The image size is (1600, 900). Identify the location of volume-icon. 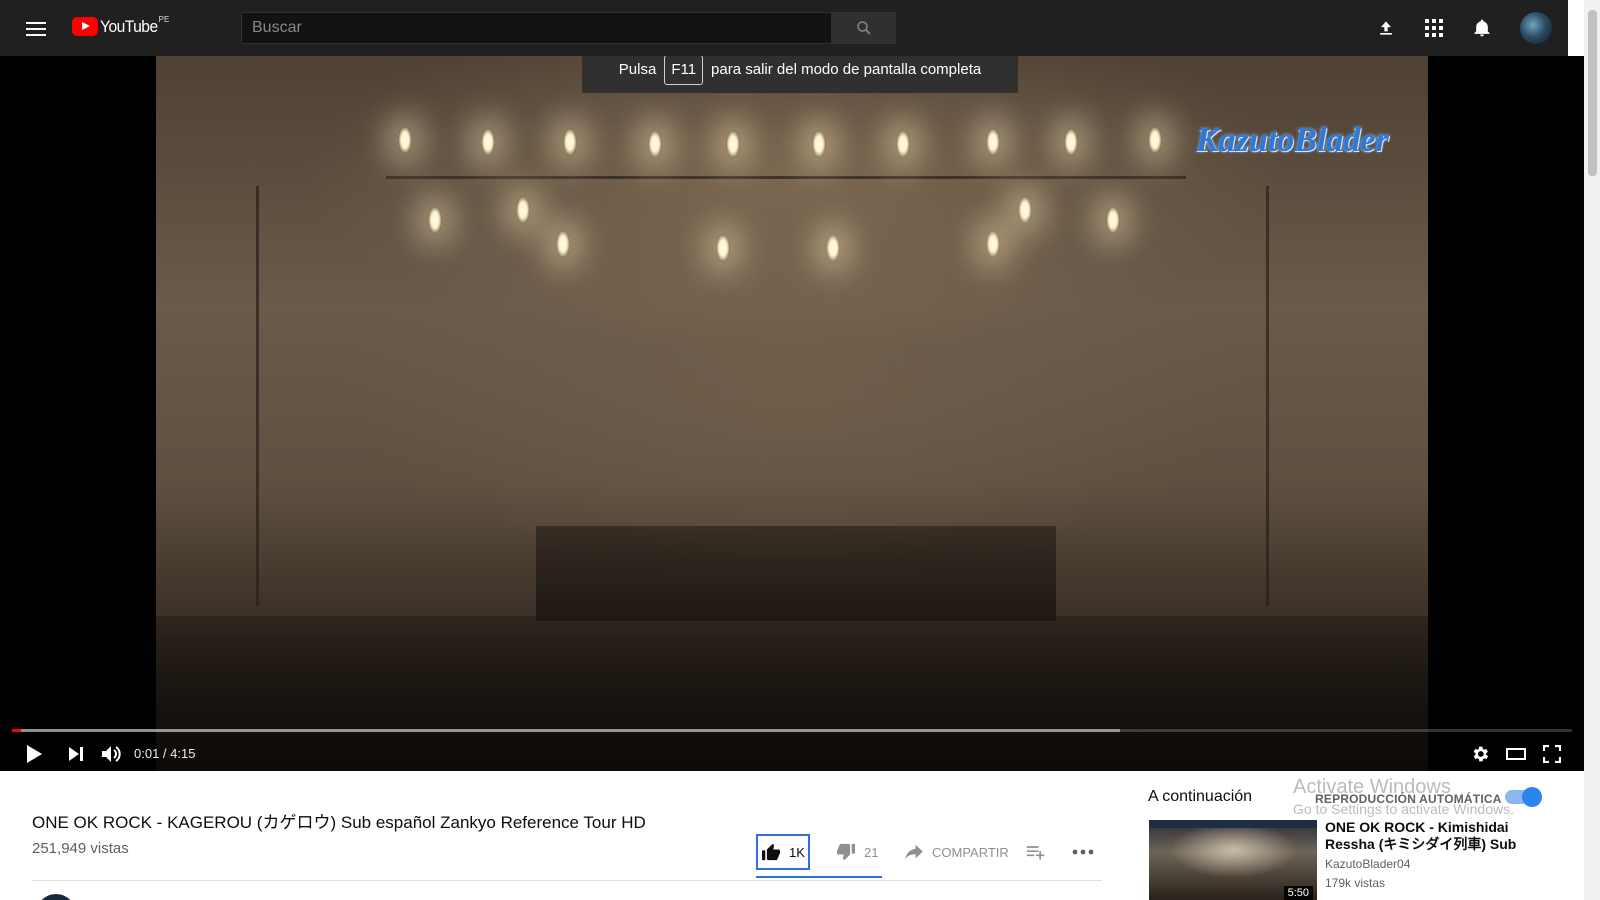
(112, 754).